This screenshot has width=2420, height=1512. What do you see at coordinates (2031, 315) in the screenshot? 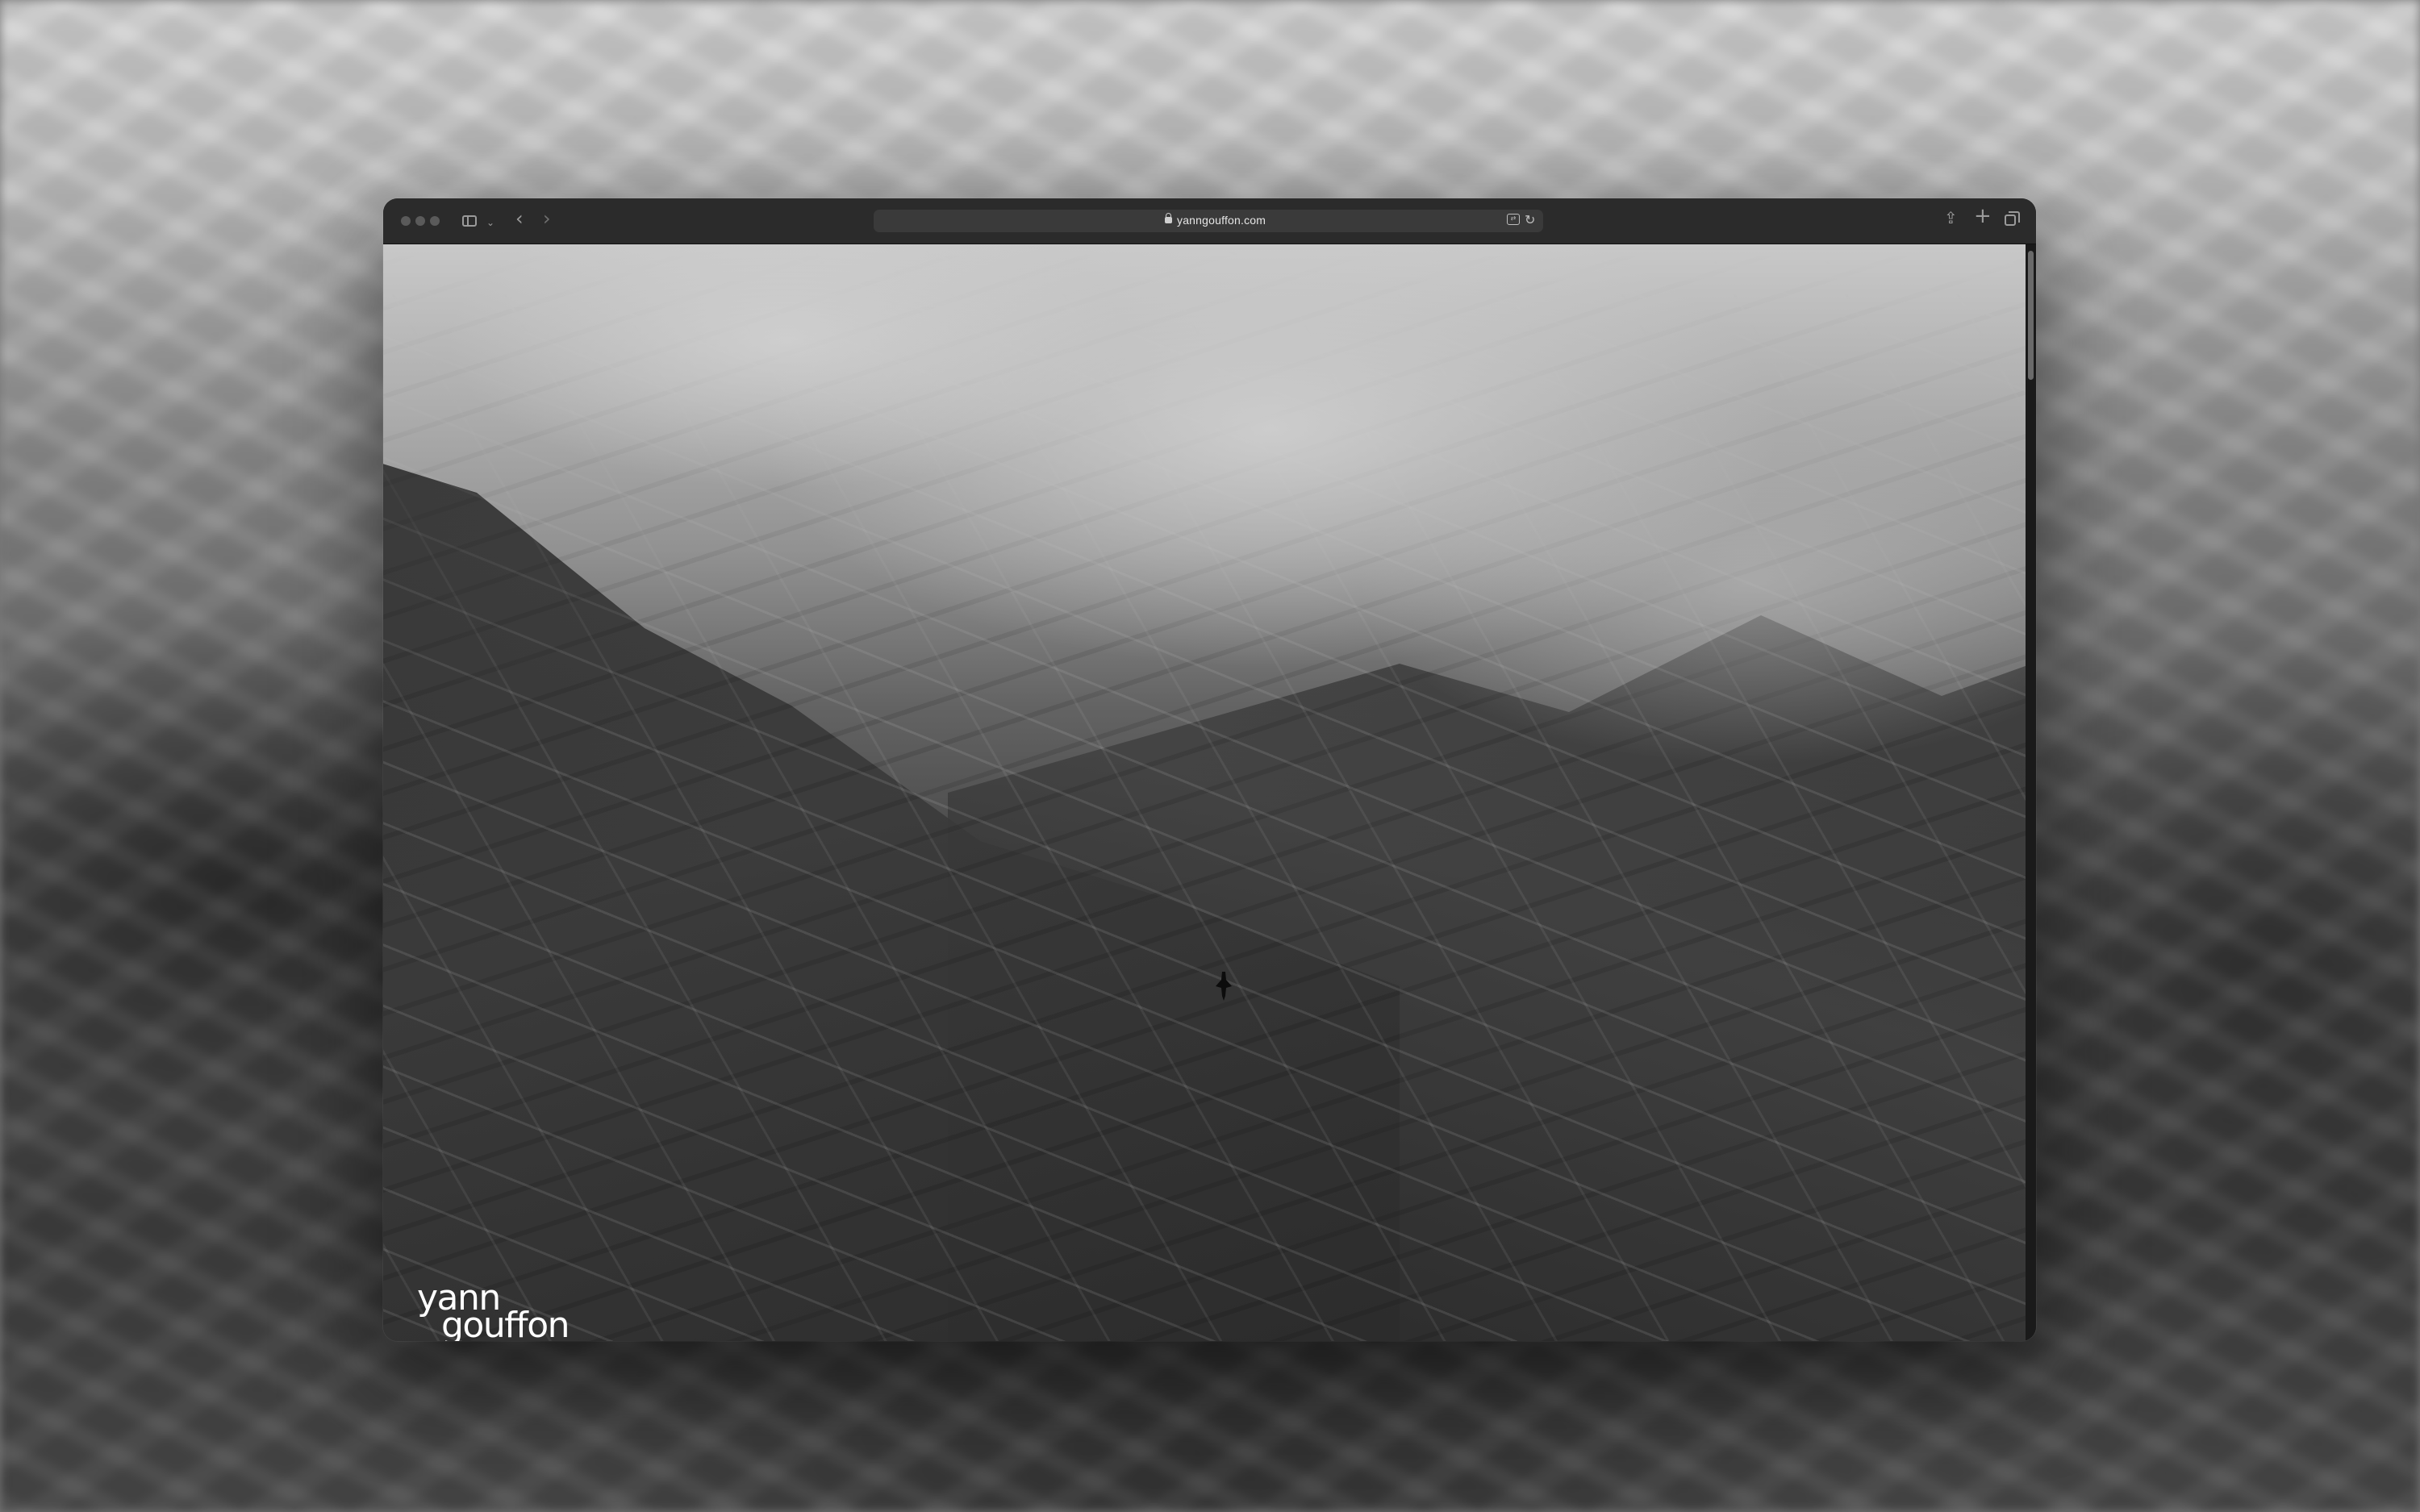
I see `scrollbar-thumb` at bounding box center [2031, 315].